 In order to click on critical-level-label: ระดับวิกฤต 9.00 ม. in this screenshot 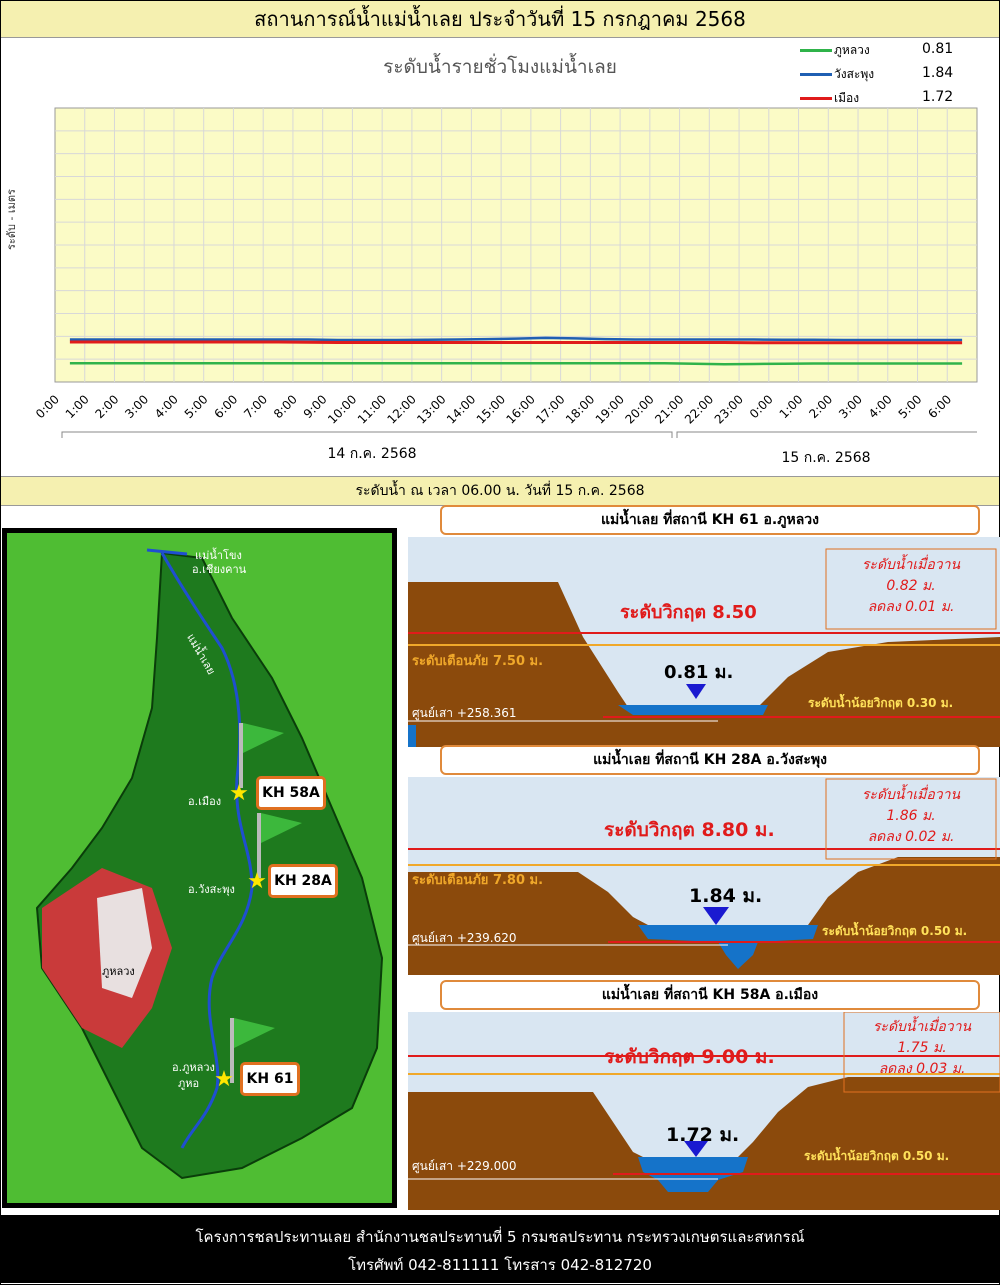, I will do `click(689, 1057)`.